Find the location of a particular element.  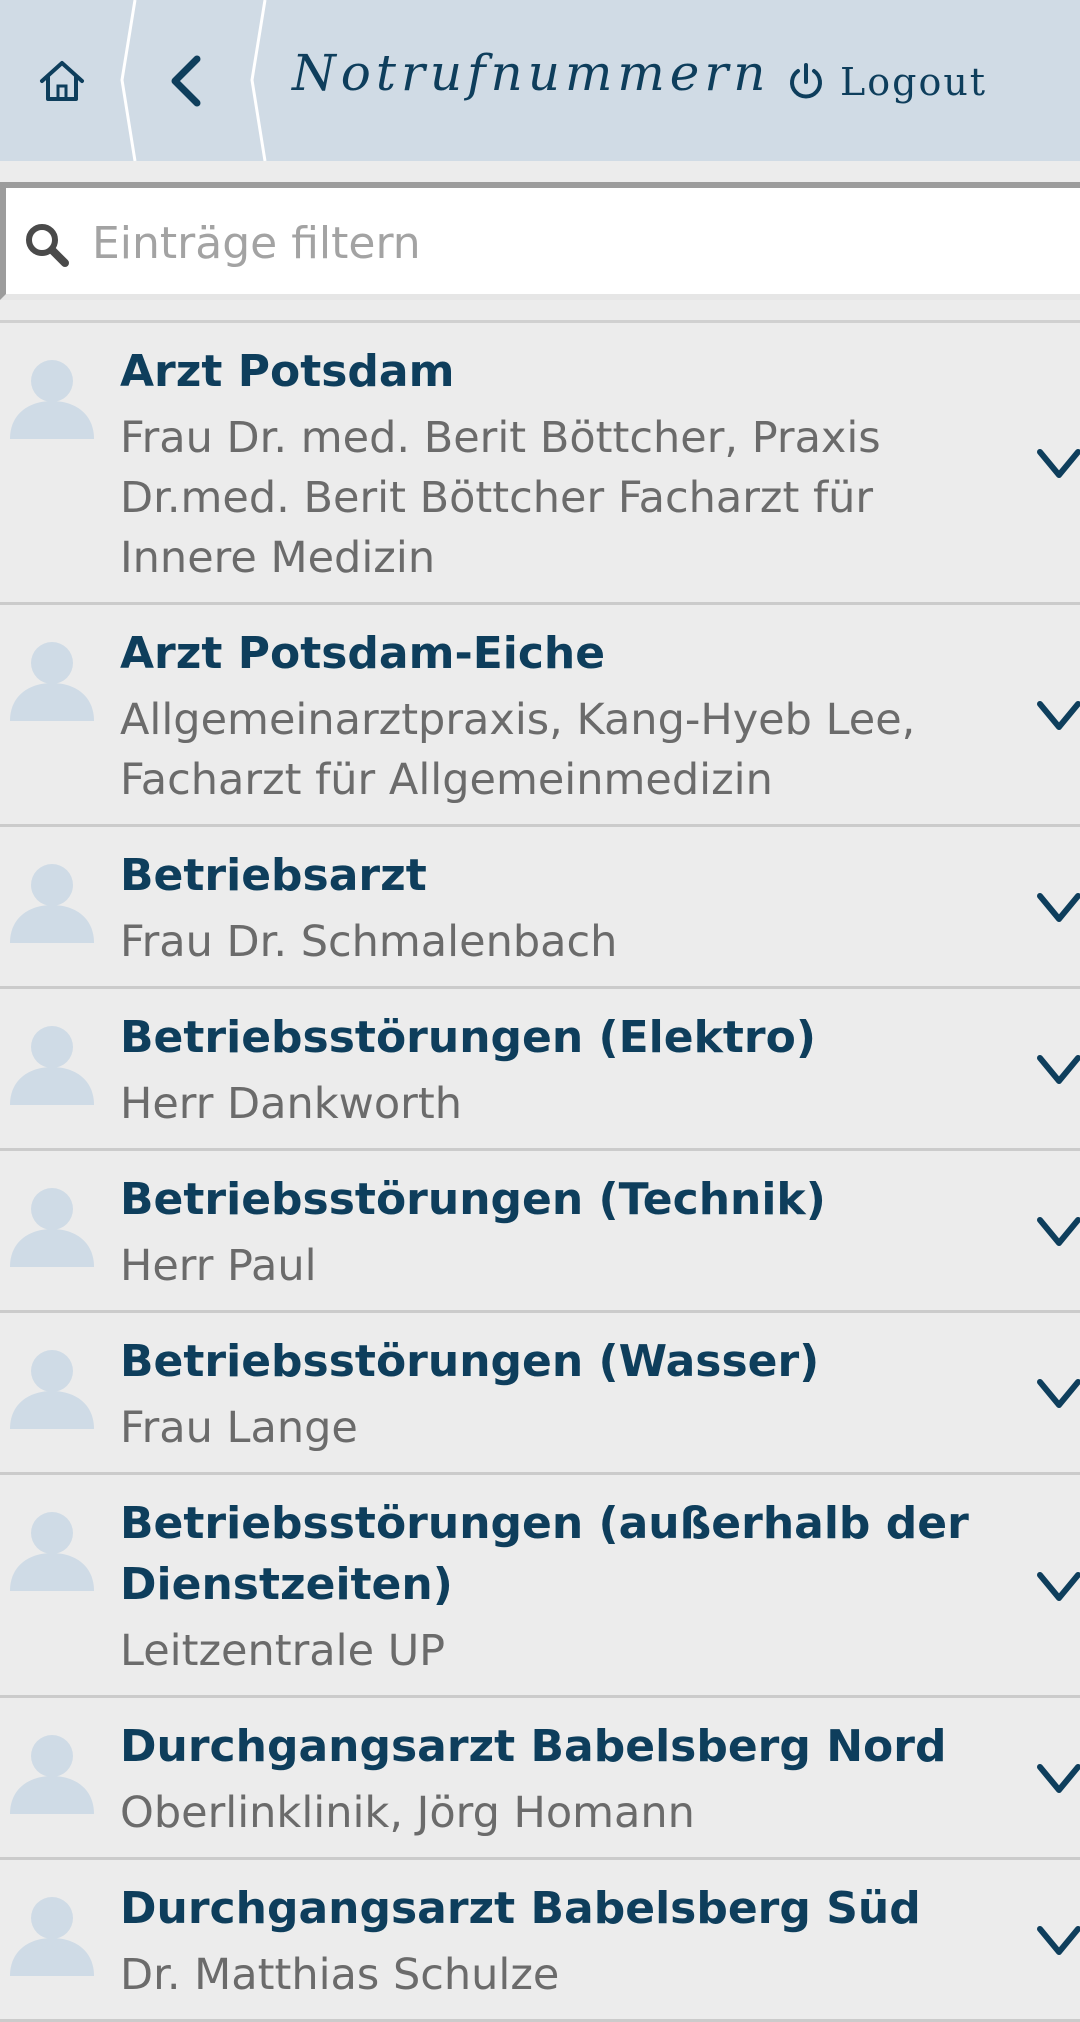

home-icon is located at coordinates (62, 80).